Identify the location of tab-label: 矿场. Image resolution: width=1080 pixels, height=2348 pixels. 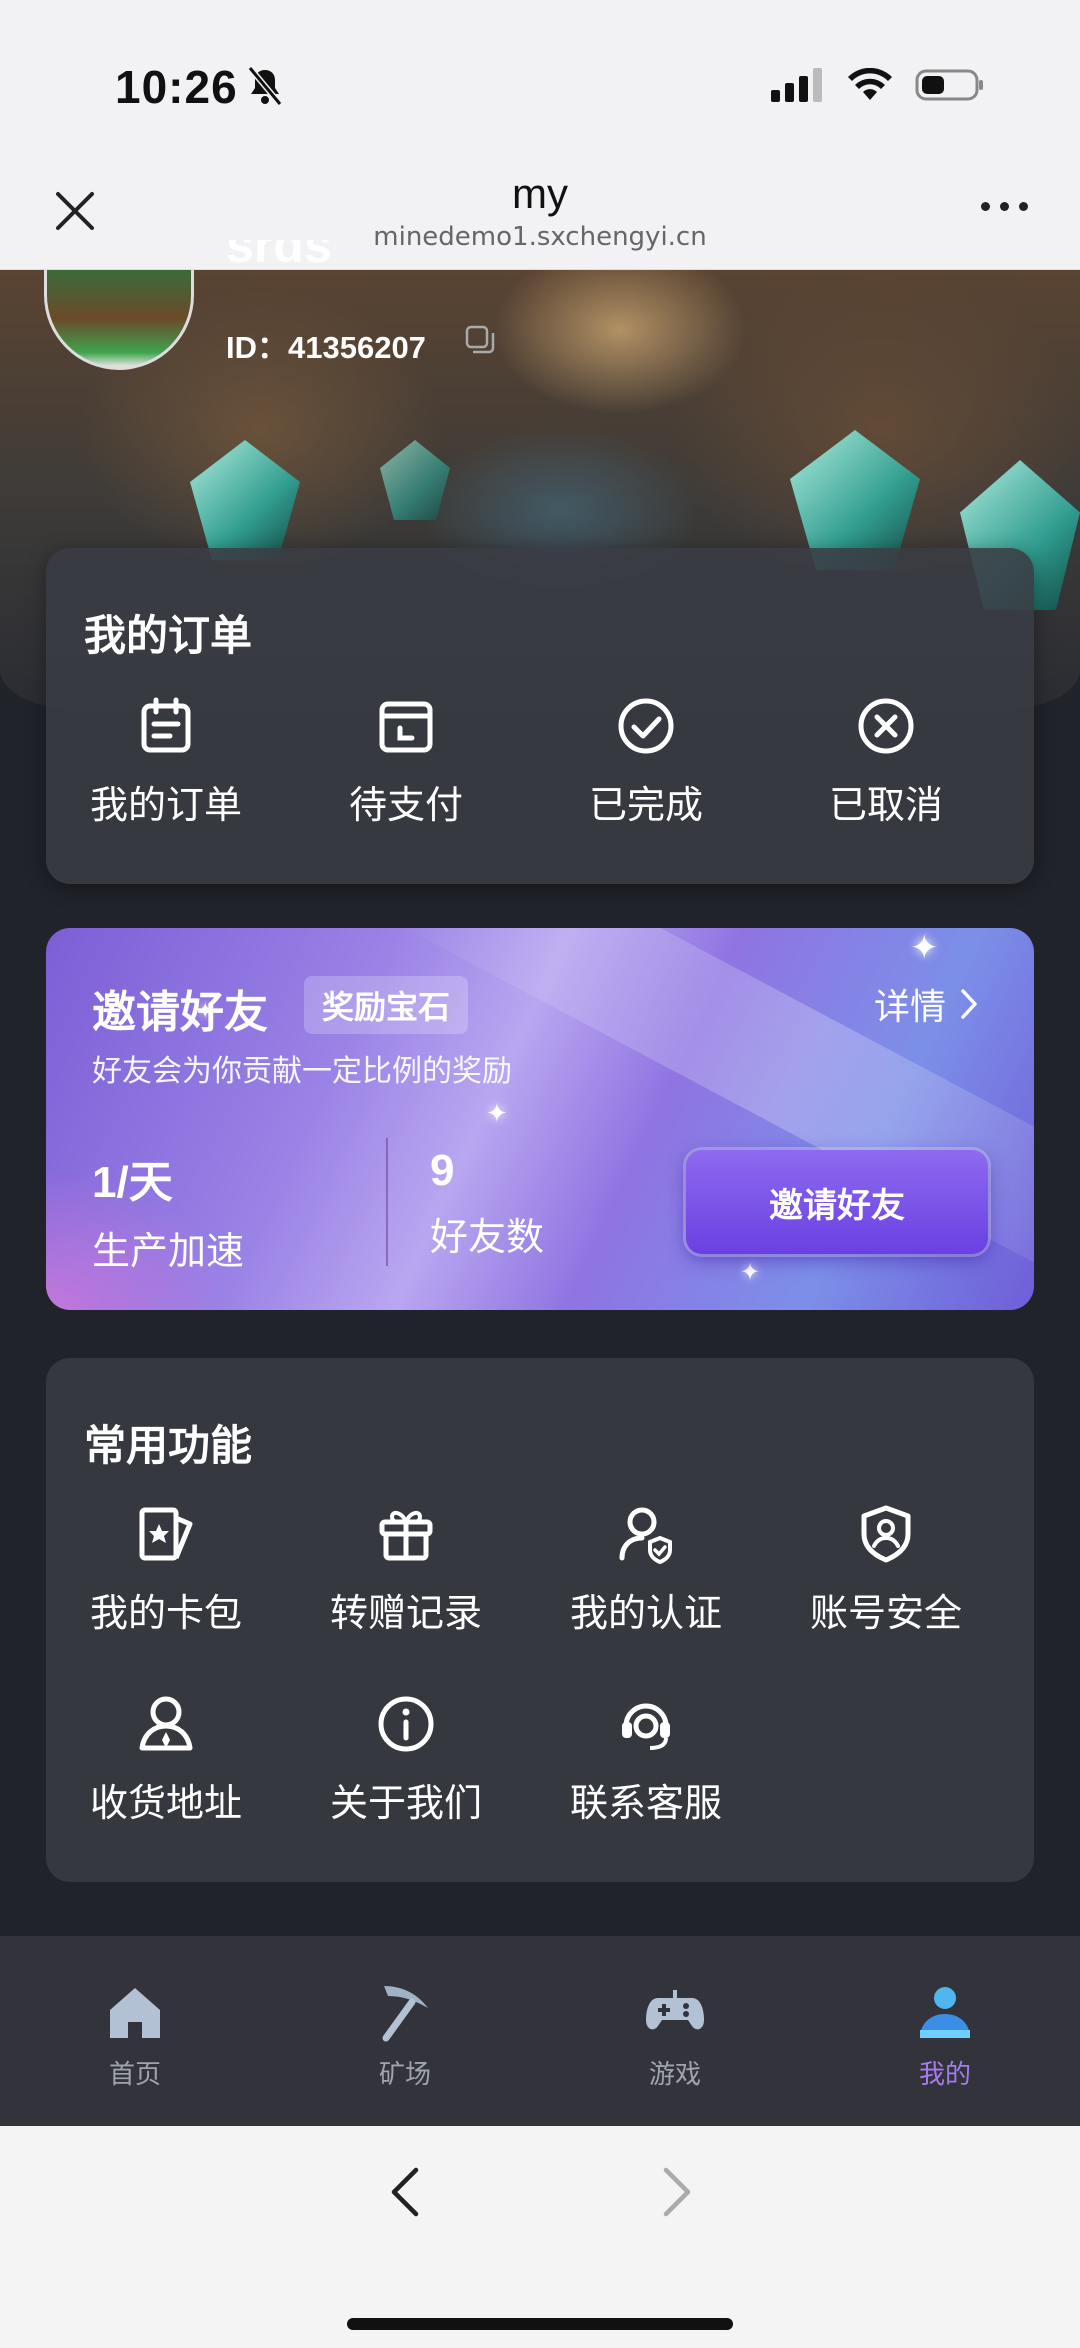
(404, 2074).